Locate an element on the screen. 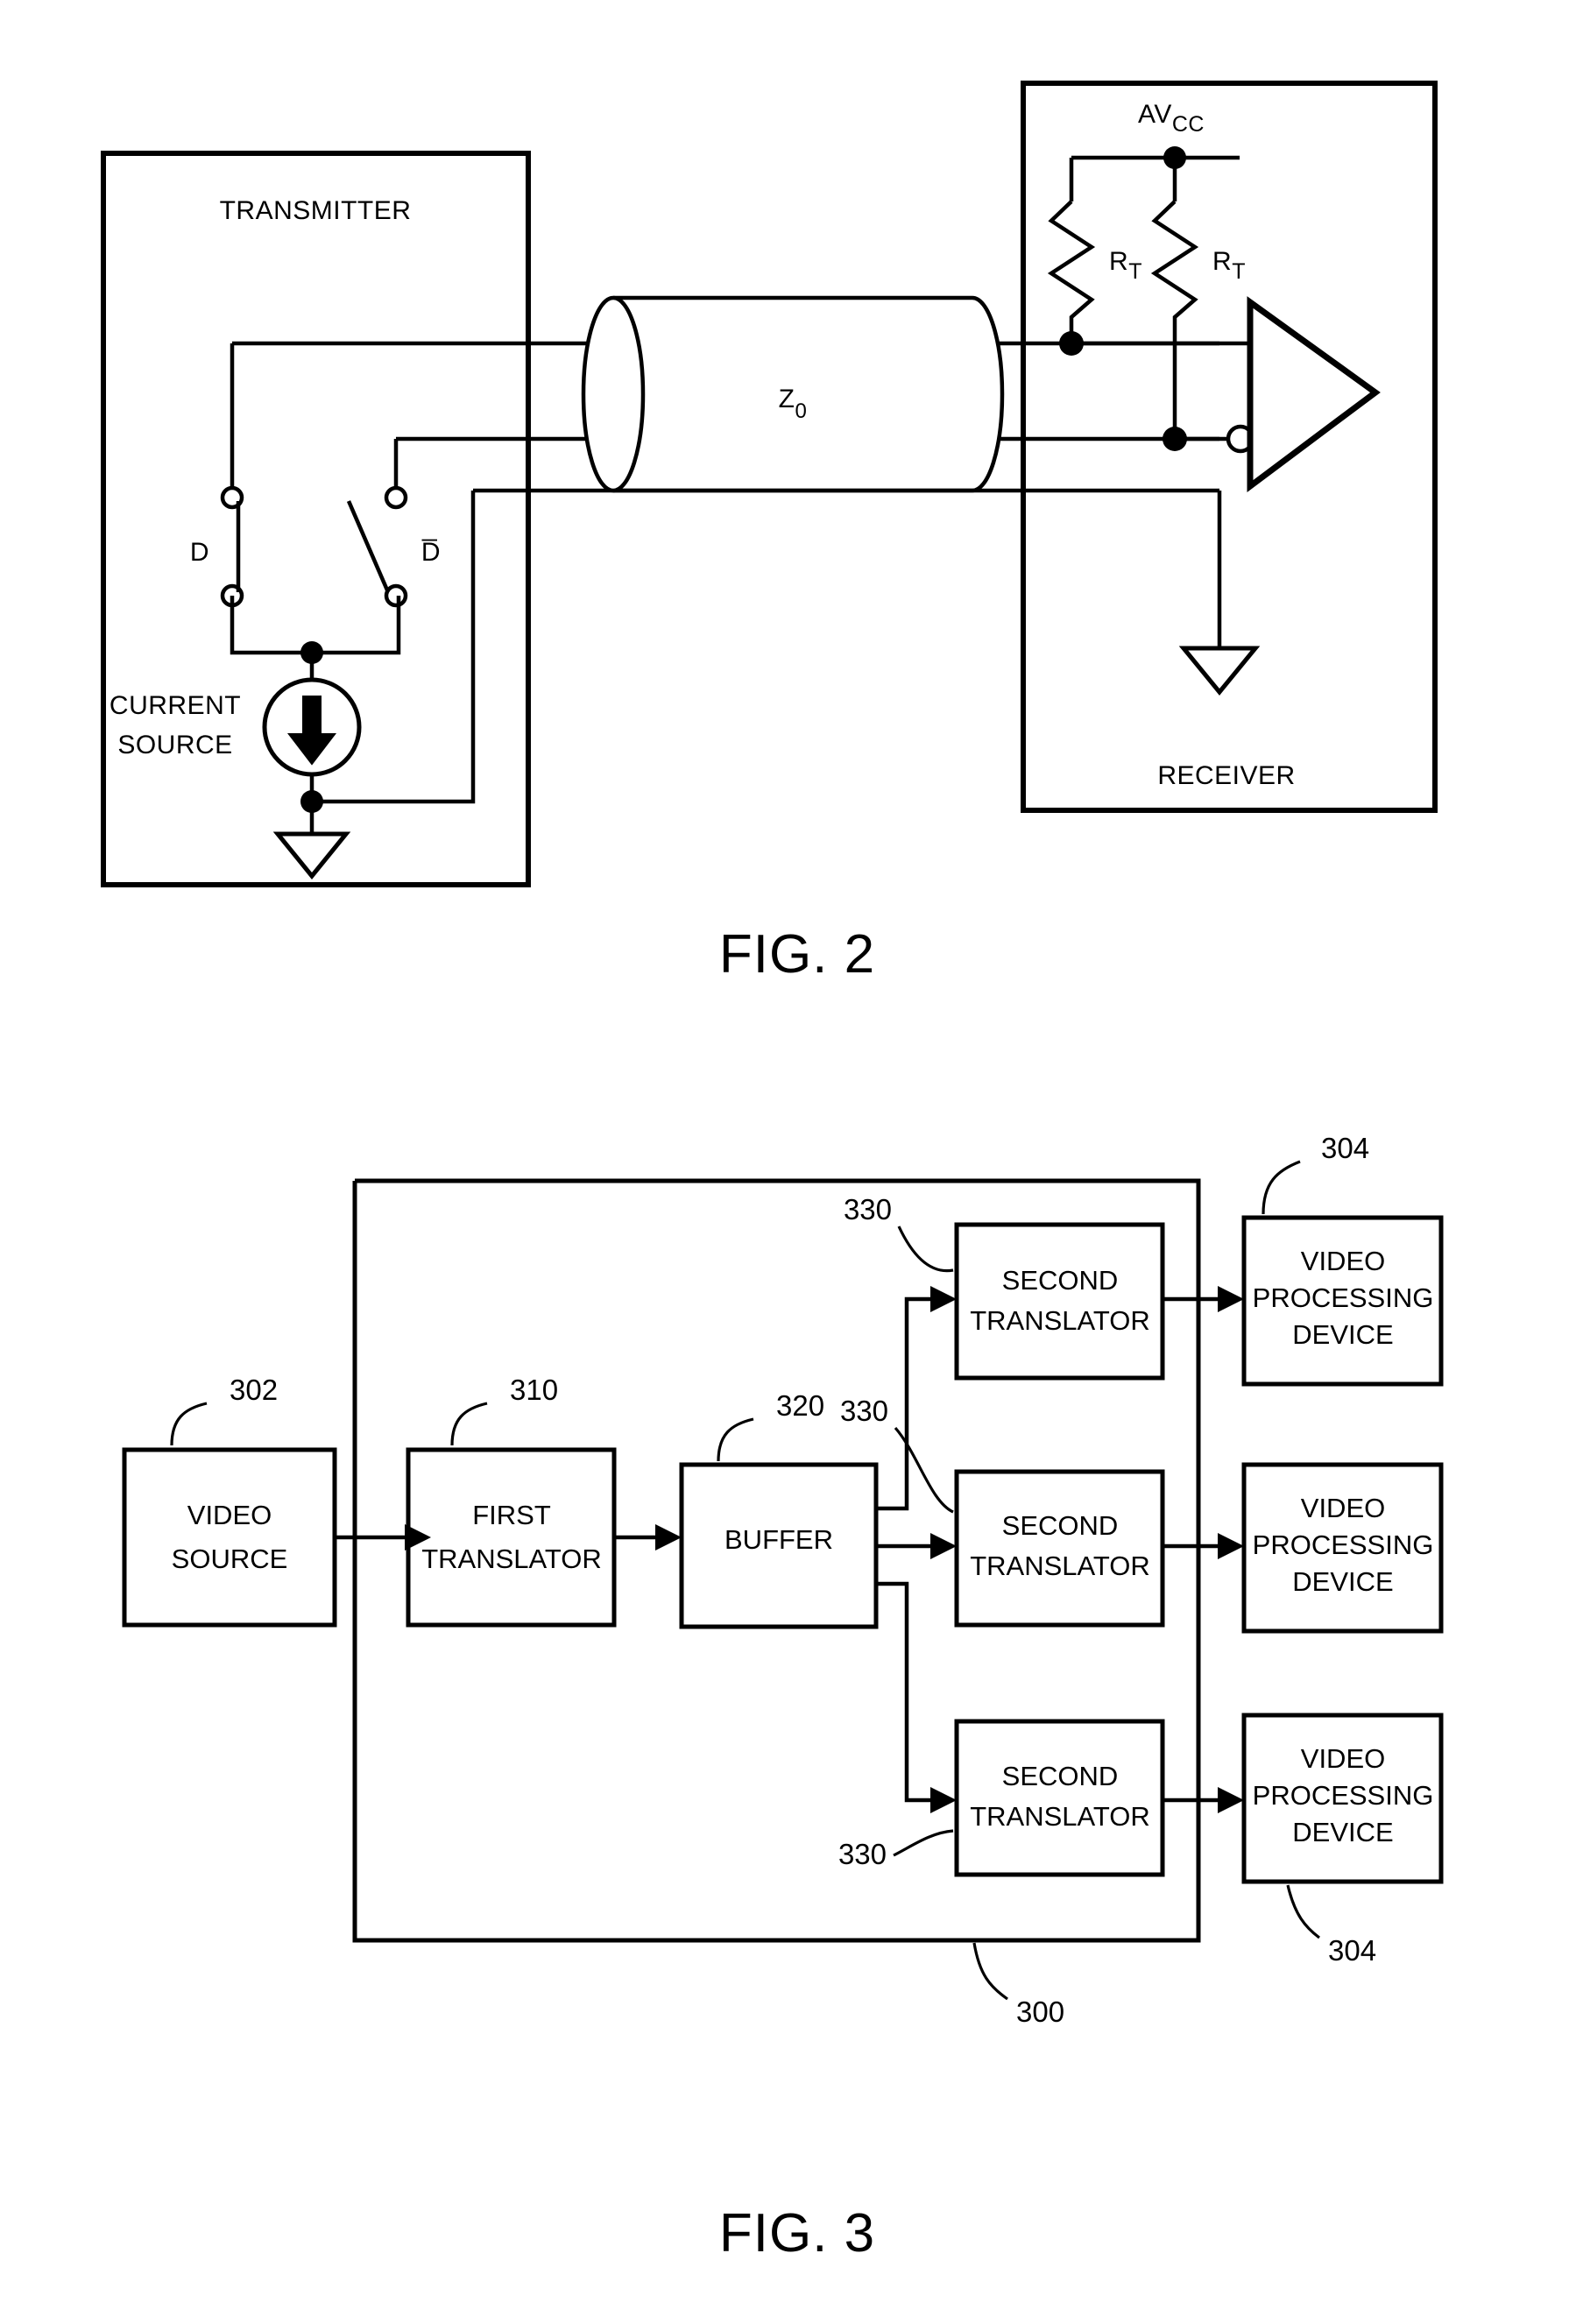 This screenshot has height=2324, width=1569. vpd1-label-line2: PROCESSING is located at coordinates (1343, 1297).